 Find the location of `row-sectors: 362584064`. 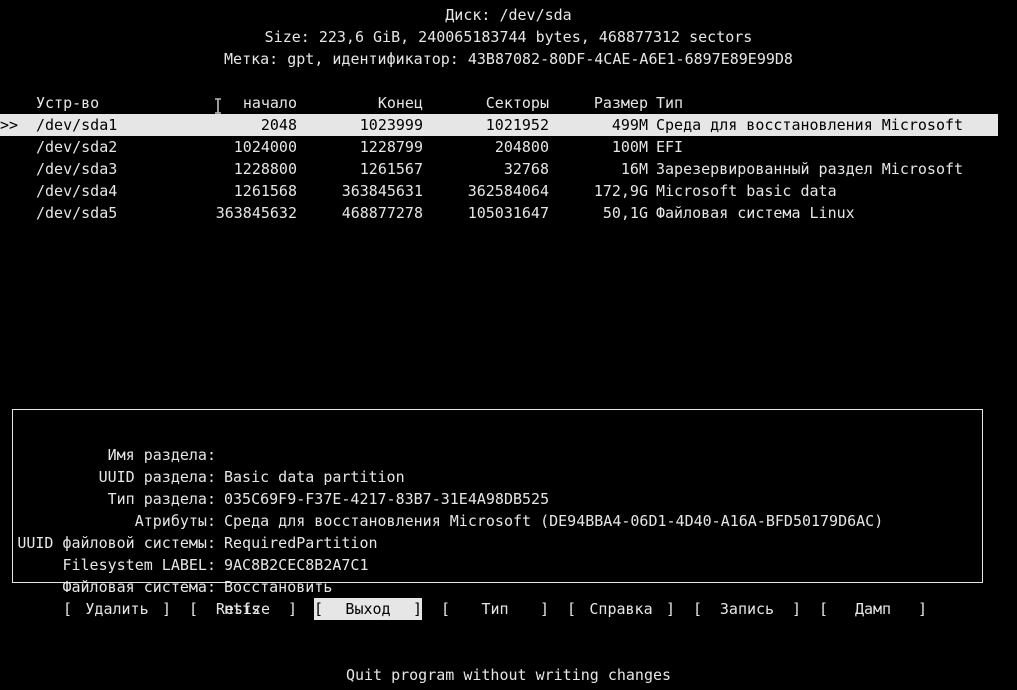

row-sectors: 362584064 is located at coordinates (508, 191).